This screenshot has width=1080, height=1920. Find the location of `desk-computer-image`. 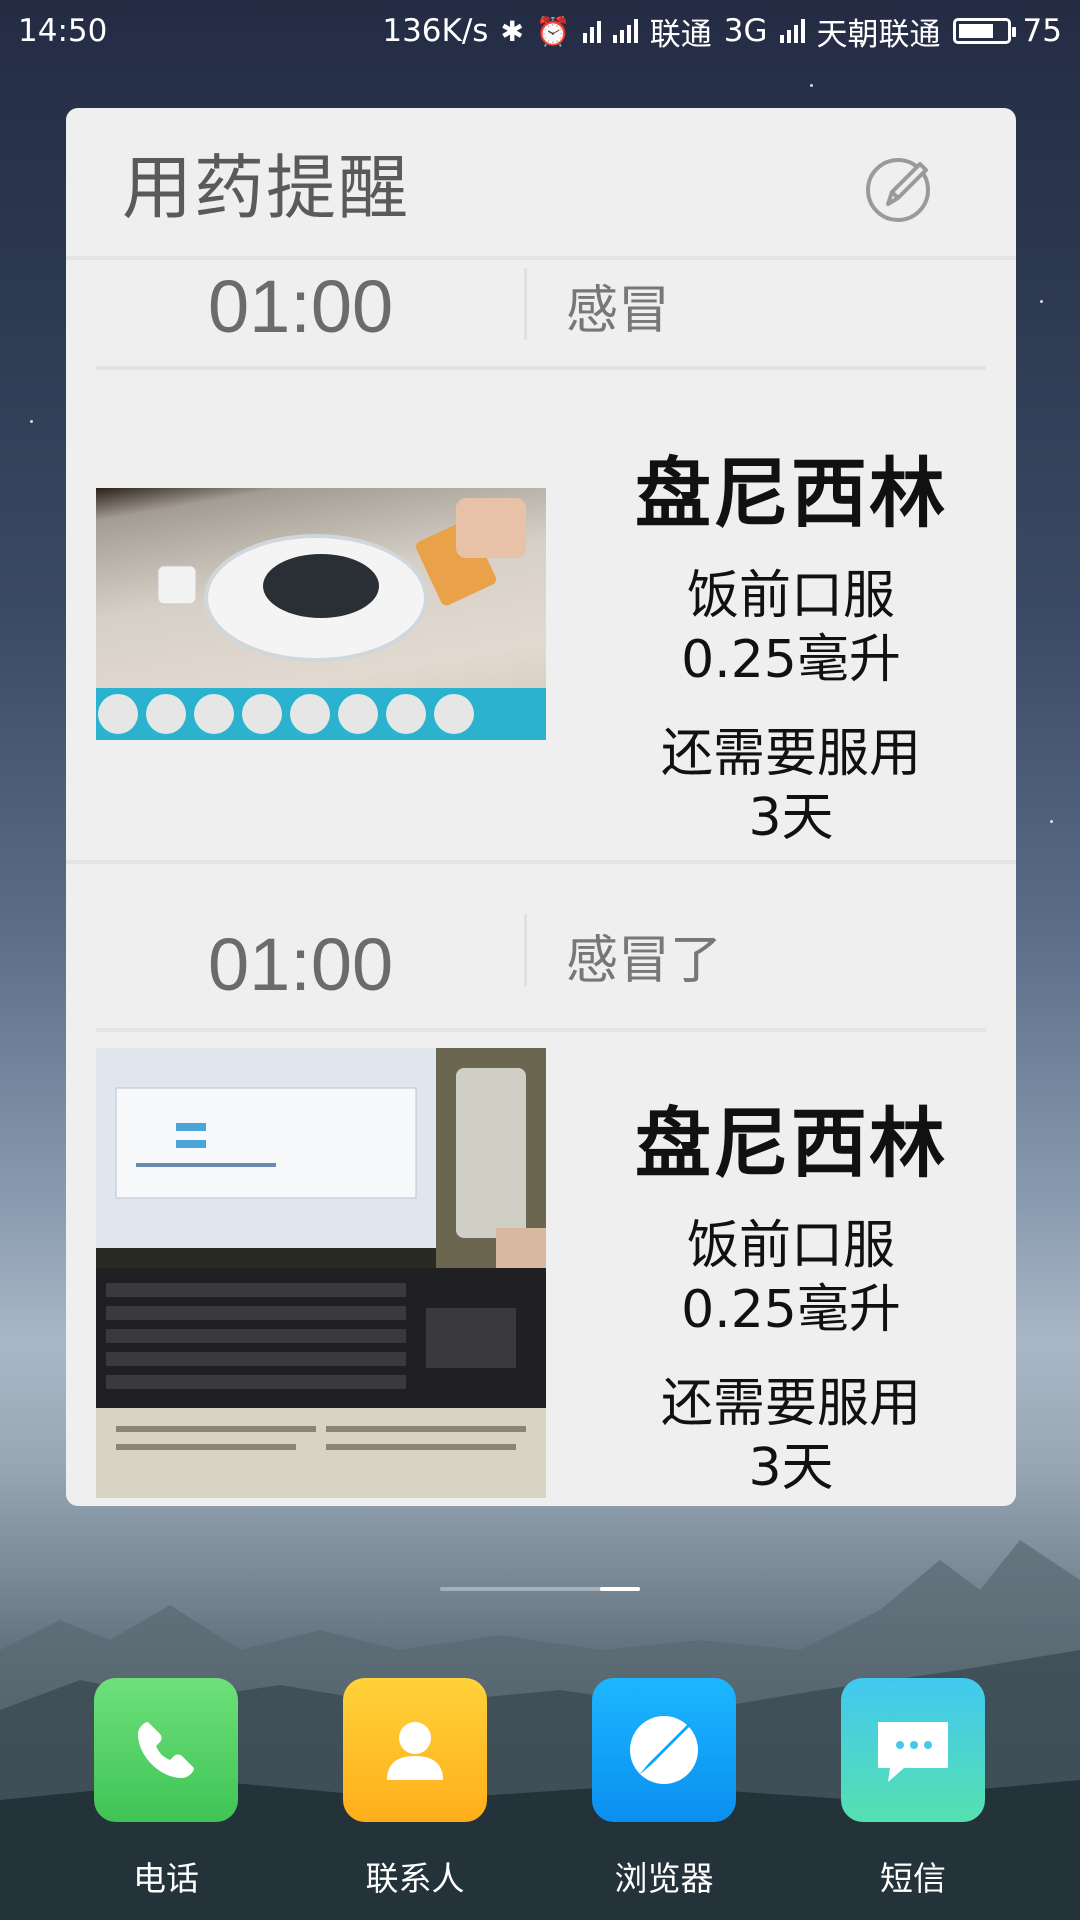

desk-computer-image is located at coordinates (321, 1273).